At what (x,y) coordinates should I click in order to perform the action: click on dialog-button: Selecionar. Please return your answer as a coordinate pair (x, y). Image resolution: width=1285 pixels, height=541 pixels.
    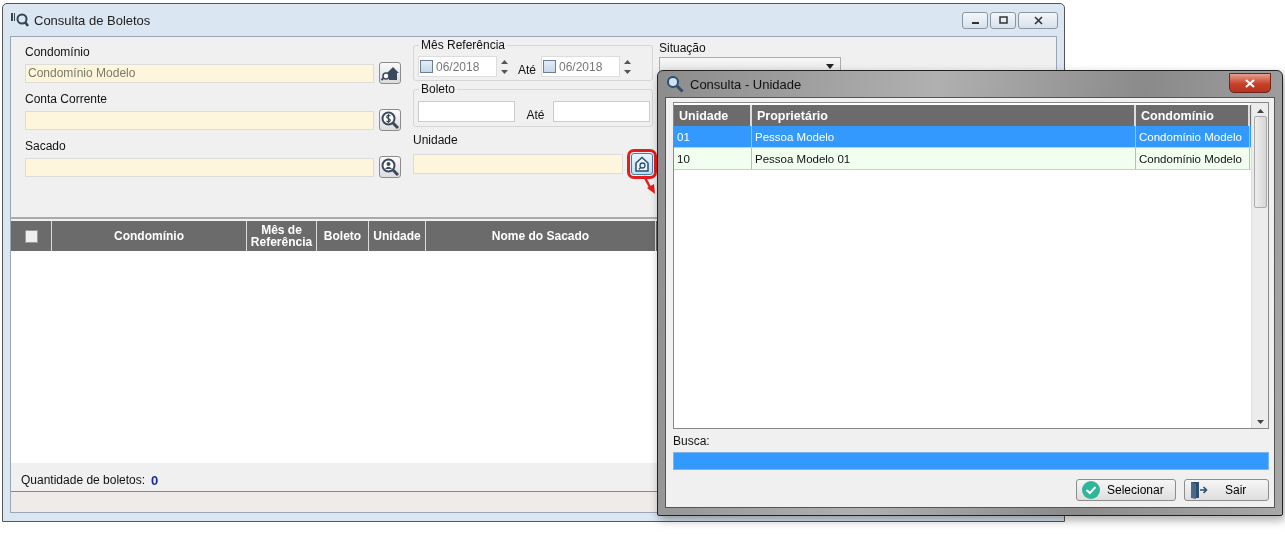
    Looking at the image, I should click on (1126, 490).